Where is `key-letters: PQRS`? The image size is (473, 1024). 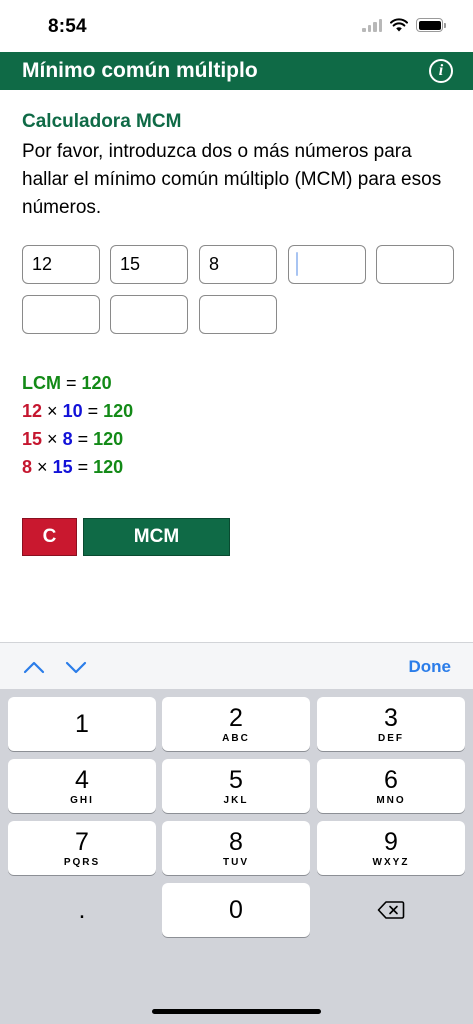
key-letters: PQRS is located at coordinates (82, 862).